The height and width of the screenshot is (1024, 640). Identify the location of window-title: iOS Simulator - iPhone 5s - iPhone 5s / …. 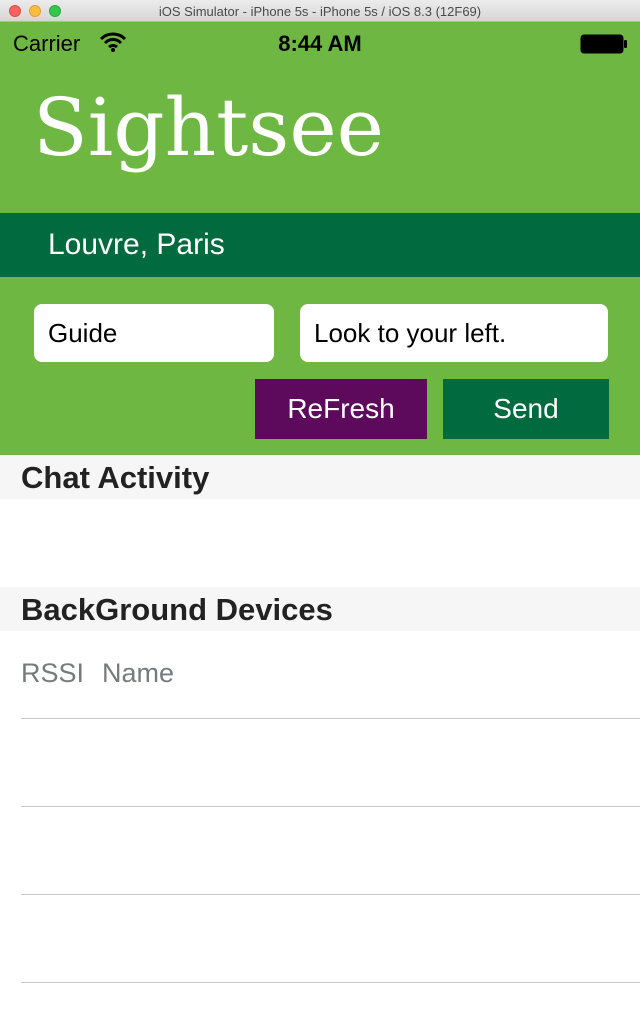
(320, 11).